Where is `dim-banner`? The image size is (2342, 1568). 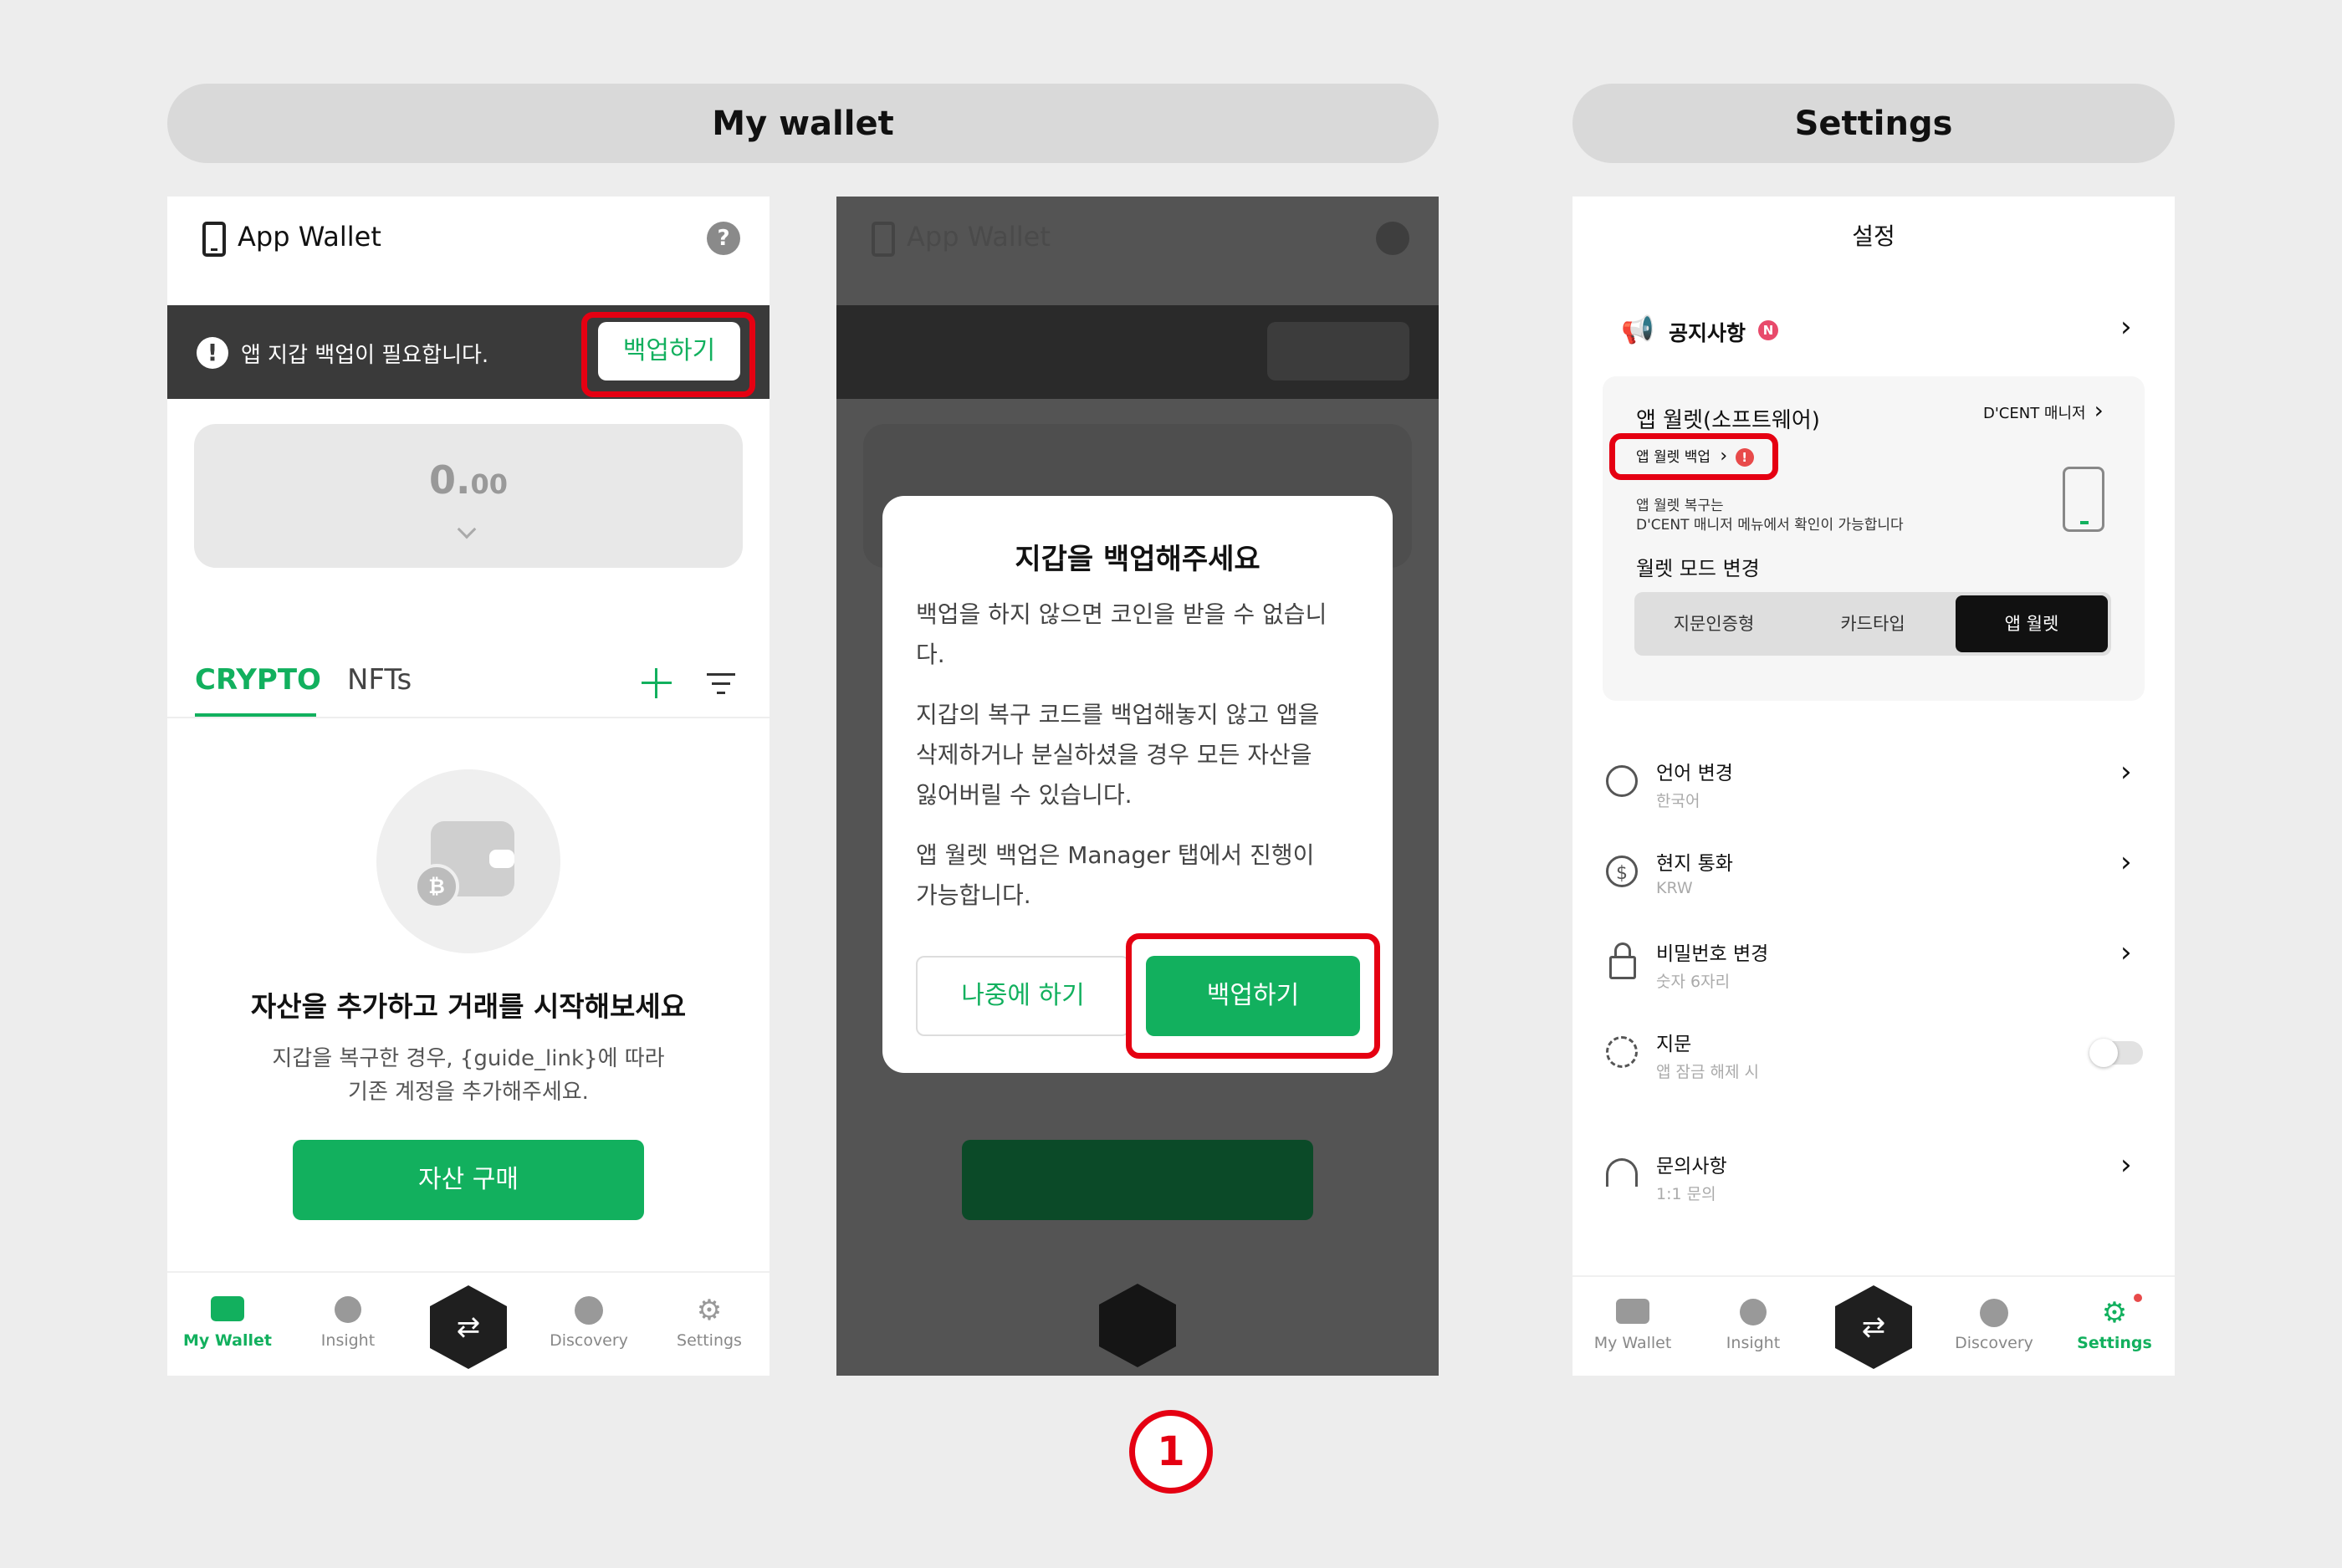 dim-banner is located at coordinates (1137, 352).